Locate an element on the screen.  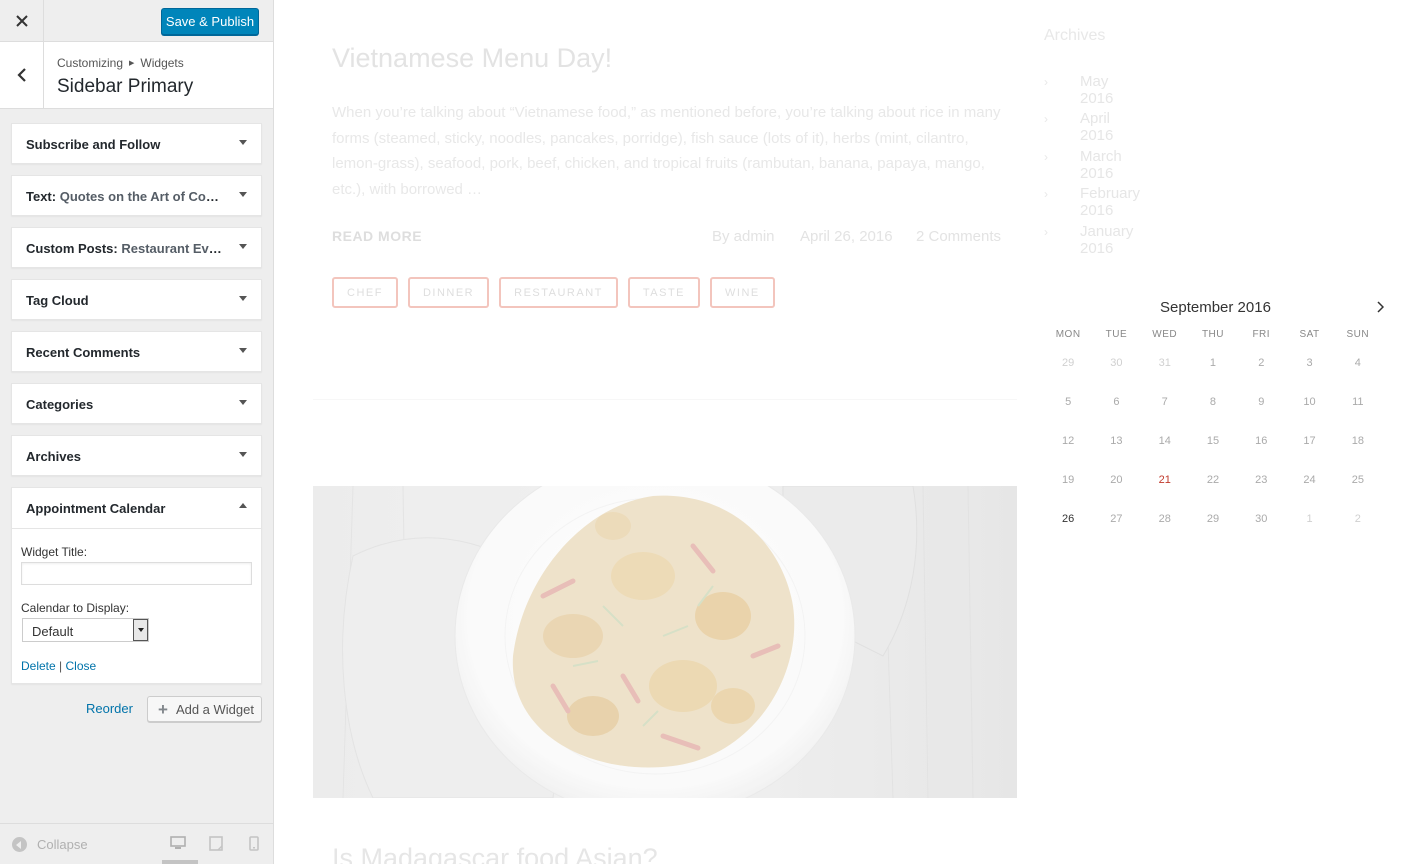
calendar-day: 3 is located at coordinates (1309, 363).